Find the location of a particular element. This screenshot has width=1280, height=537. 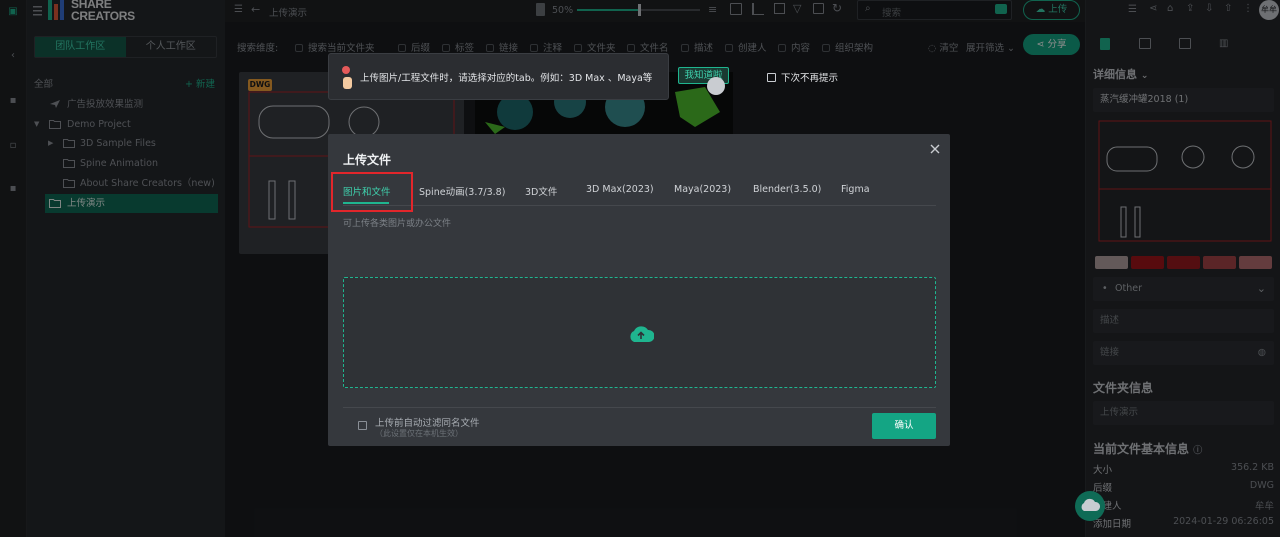

tab-blender: Blender(3.5.0) is located at coordinates (787, 189).